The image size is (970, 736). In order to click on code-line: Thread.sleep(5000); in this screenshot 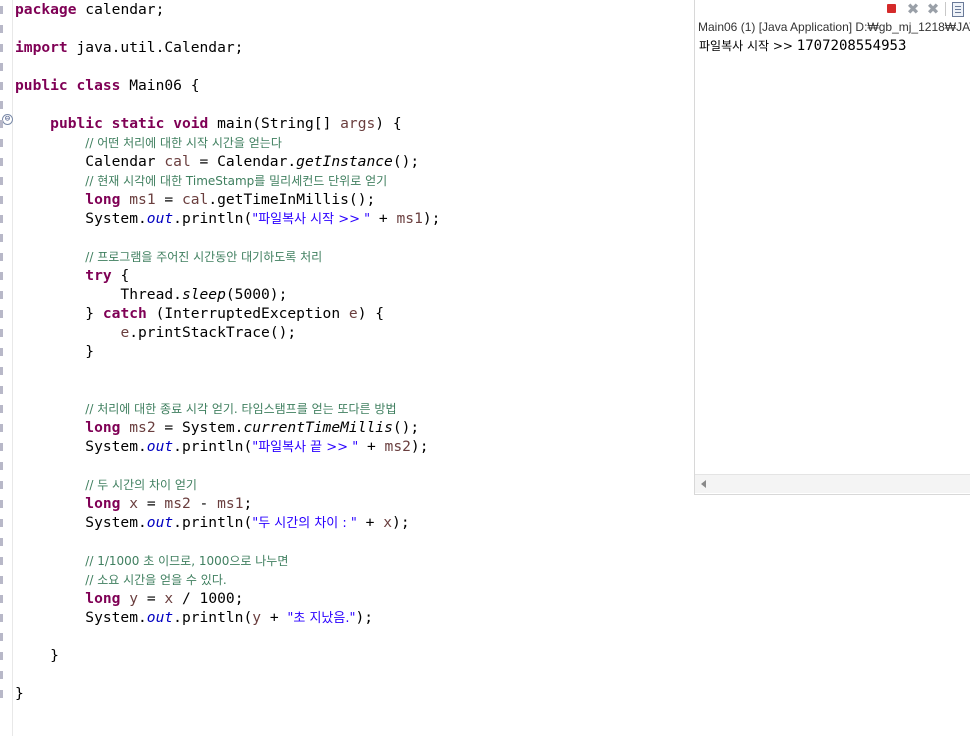, I will do `click(227, 294)`.